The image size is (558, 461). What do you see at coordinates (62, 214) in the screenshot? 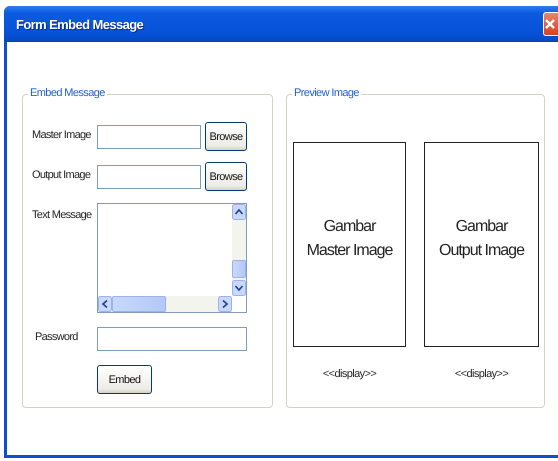
I see `field-label: Text Message` at bounding box center [62, 214].